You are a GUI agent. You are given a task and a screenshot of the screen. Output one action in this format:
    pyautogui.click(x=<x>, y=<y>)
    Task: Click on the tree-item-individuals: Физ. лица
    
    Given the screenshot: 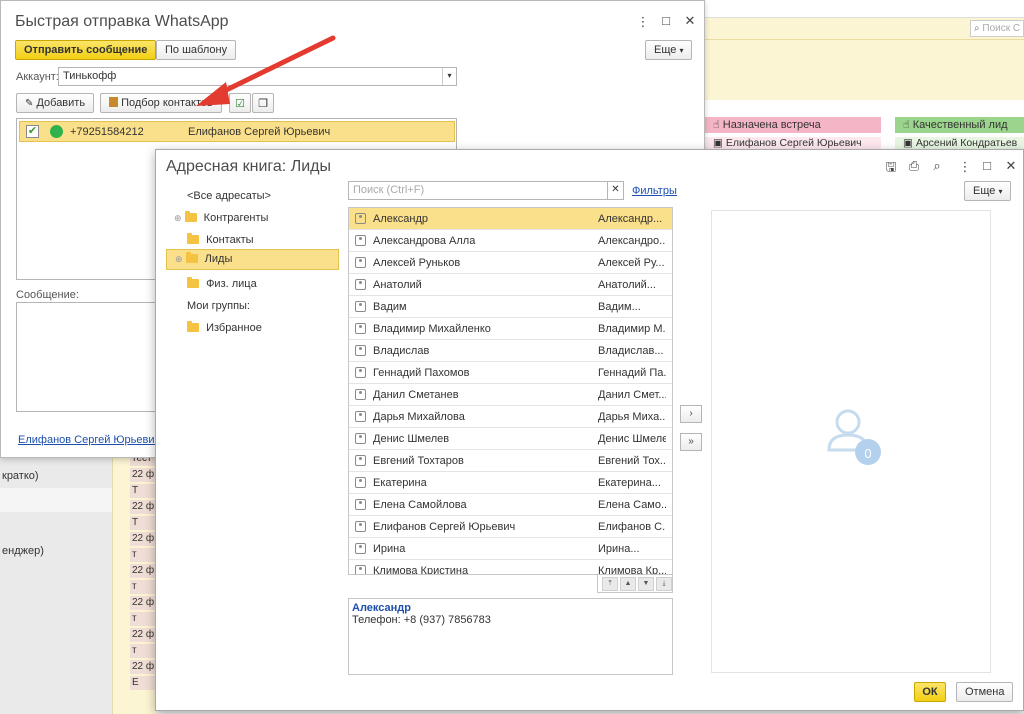 What is the action you would take?
    pyautogui.click(x=222, y=285)
    